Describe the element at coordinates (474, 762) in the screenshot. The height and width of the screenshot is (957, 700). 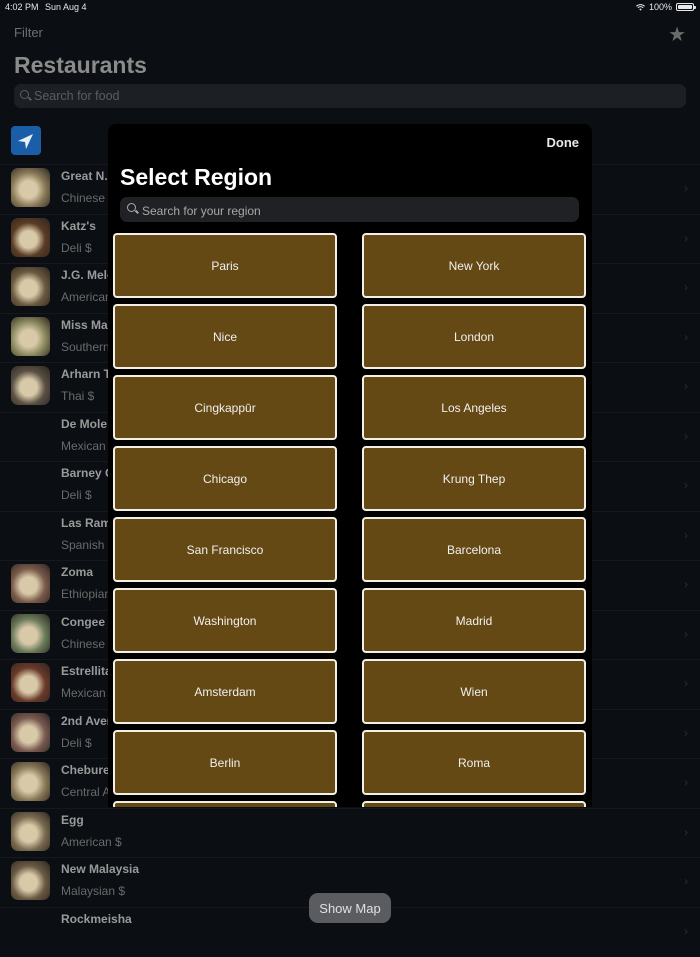
I see `region-button: Roma` at that location.